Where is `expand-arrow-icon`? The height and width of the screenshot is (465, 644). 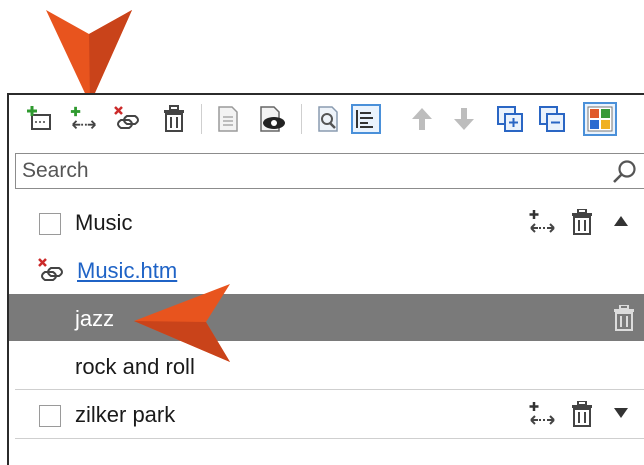 expand-arrow-icon is located at coordinates (621, 413).